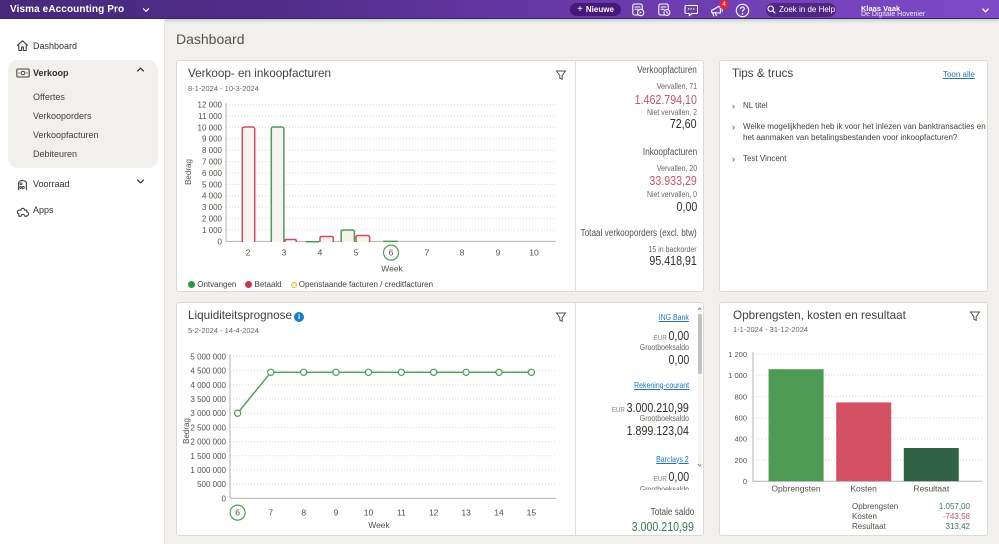 This screenshot has width=999, height=544. I want to click on svg-text: 5, so click(356, 253).